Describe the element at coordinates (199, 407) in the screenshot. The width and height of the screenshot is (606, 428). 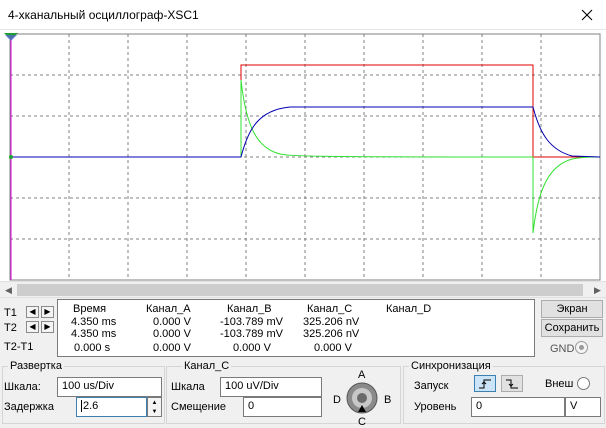
I see `offset-label: Смещение` at that location.